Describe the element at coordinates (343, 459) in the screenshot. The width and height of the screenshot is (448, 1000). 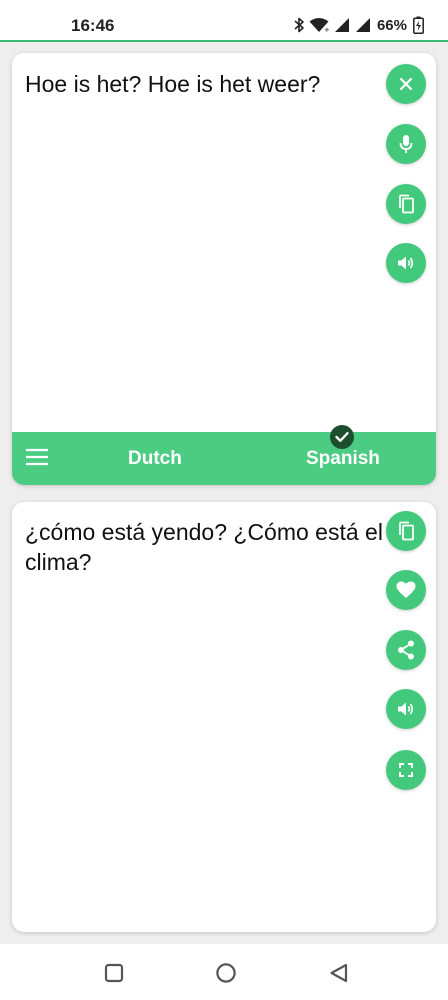
I see `target-language-button: Spanish` at that location.